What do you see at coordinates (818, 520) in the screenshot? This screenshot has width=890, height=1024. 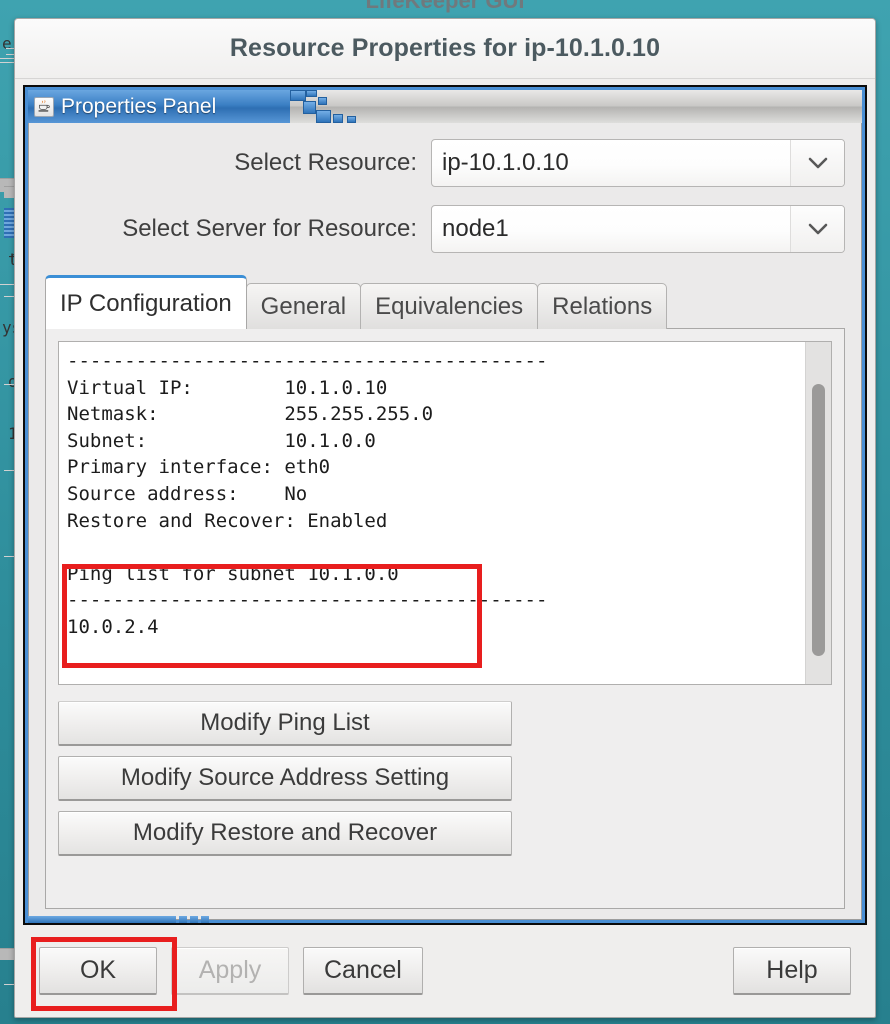 I see `scrollbar-thumb` at bounding box center [818, 520].